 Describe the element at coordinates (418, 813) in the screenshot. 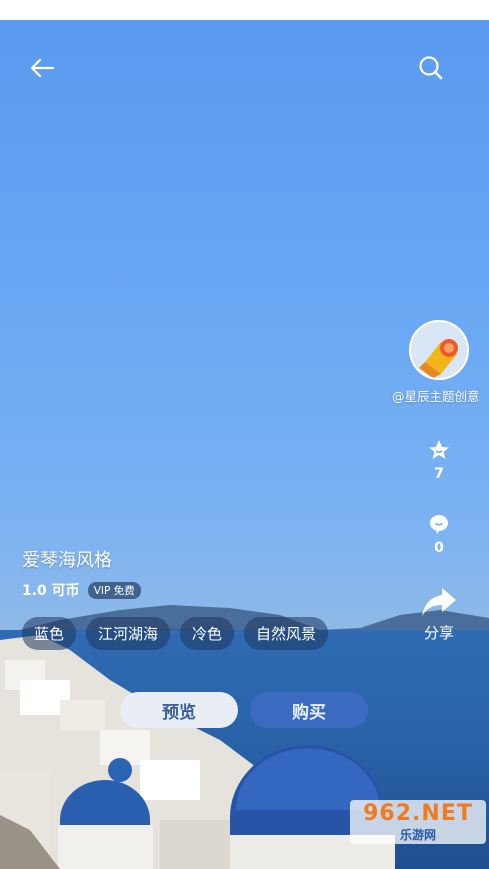

I see `watermark-logo: 962.NET` at that location.